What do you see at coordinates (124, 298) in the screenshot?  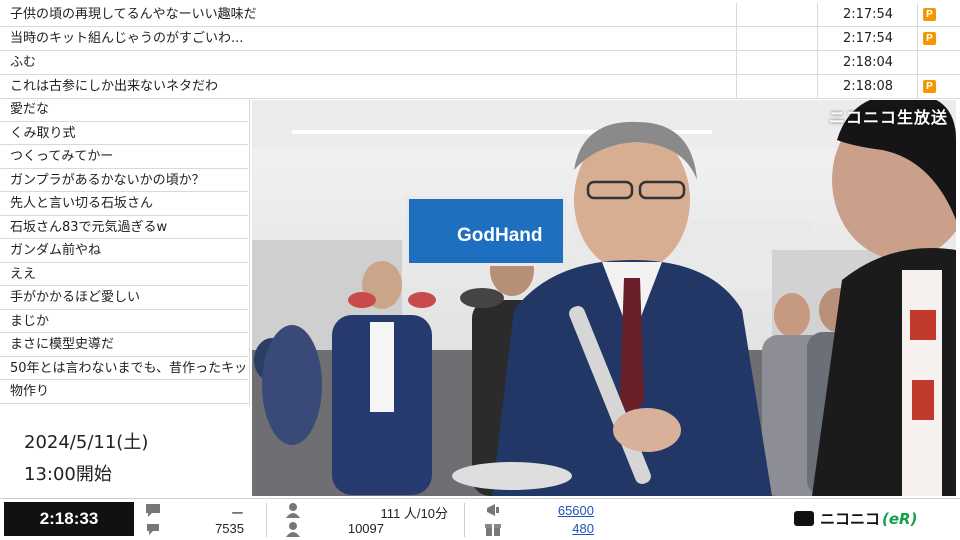 I see `list-item: 手がかかるほど愛しい` at bounding box center [124, 298].